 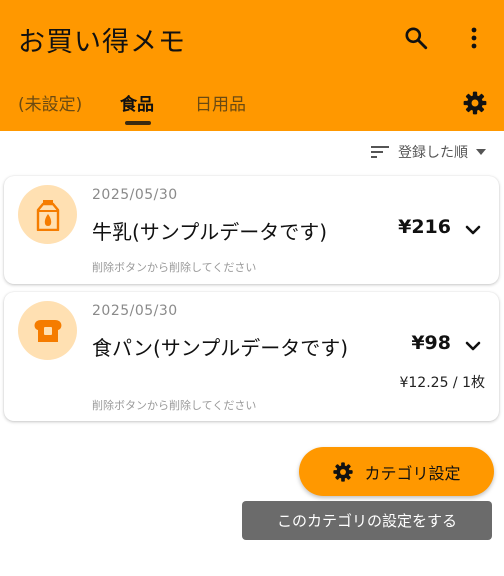 What do you see at coordinates (442, 383) in the screenshot?
I see `item-unit-price: ¥12.25 / 1枚` at bounding box center [442, 383].